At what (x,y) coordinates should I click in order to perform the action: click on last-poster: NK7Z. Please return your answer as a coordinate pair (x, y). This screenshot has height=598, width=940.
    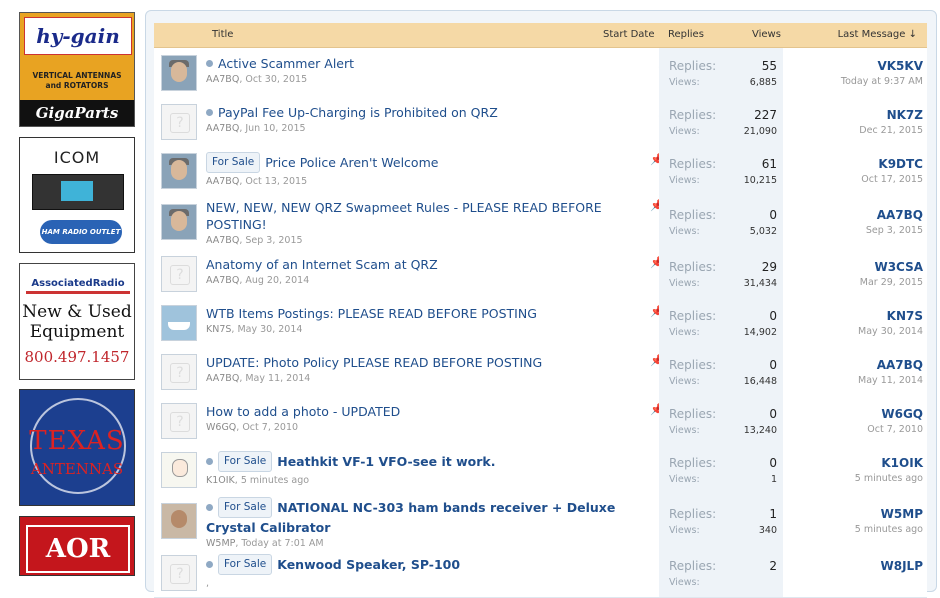
    Looking at the image, I should click on (853, 115).